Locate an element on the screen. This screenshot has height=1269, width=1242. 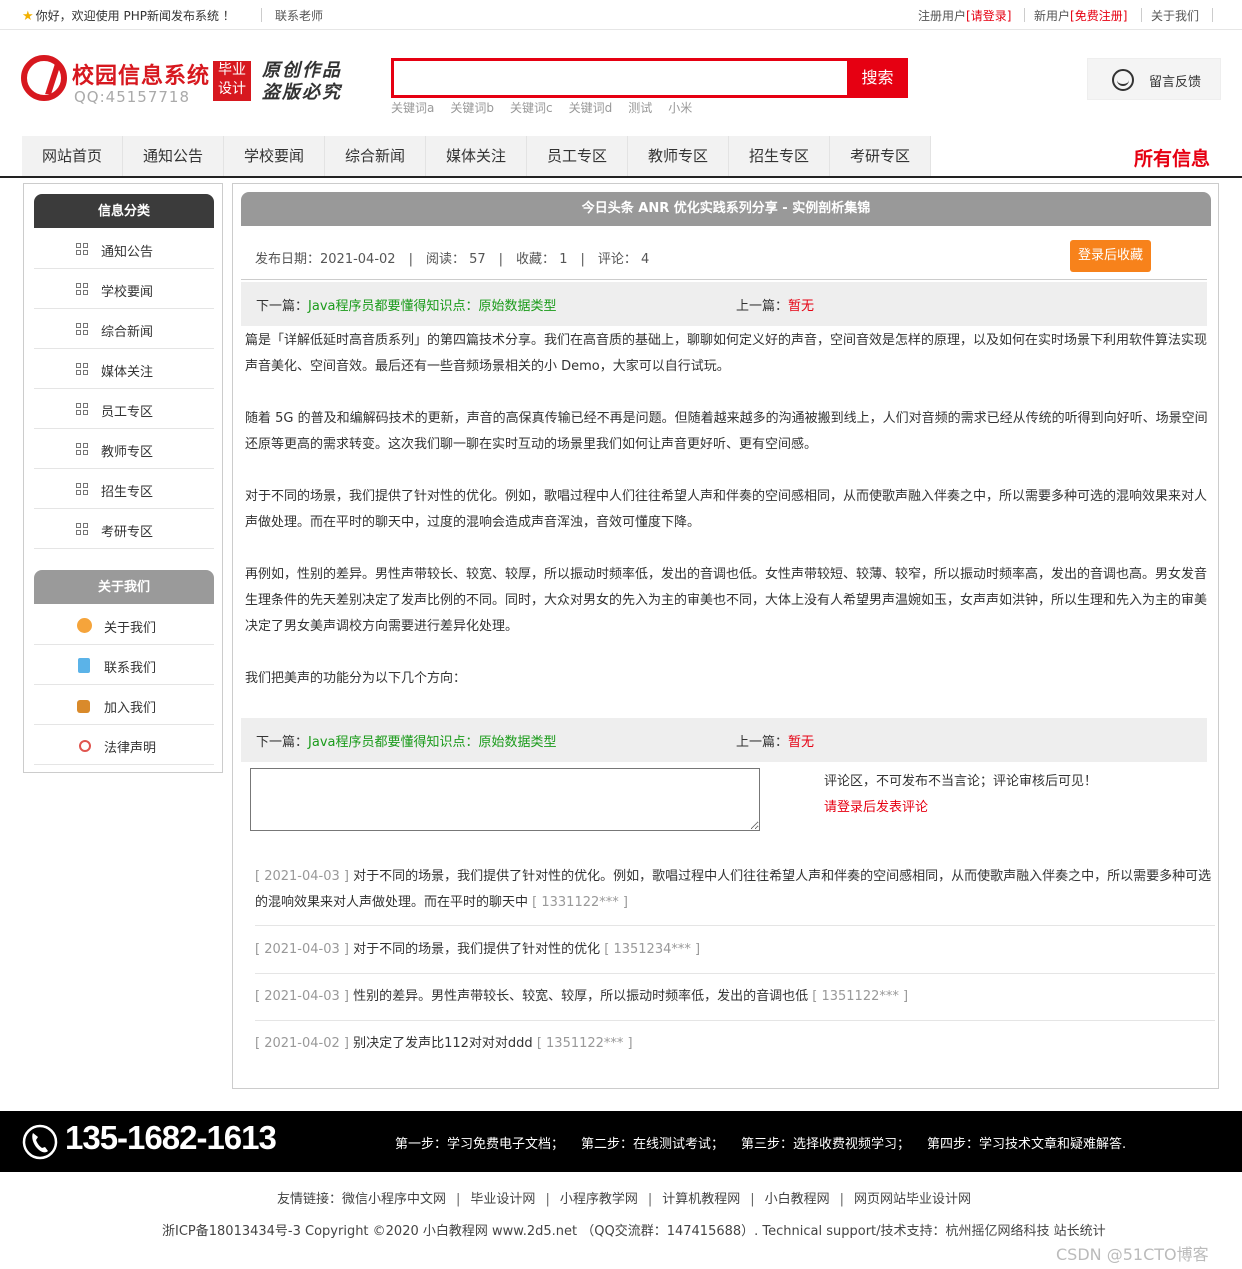
slogan-top: 原创作品 is located at coordinates (302, 70).